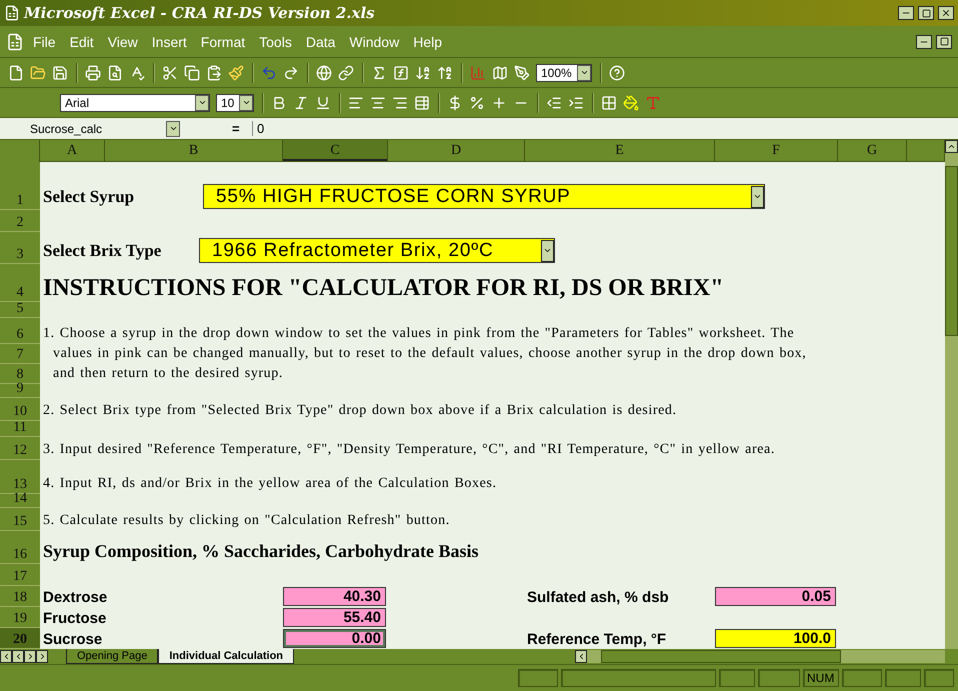 This screenshot has height=691, width=958. What do you see at coordinates (20, 448) in the screenshot?
I see `row-header: 12` at bounding box center [20, 448].